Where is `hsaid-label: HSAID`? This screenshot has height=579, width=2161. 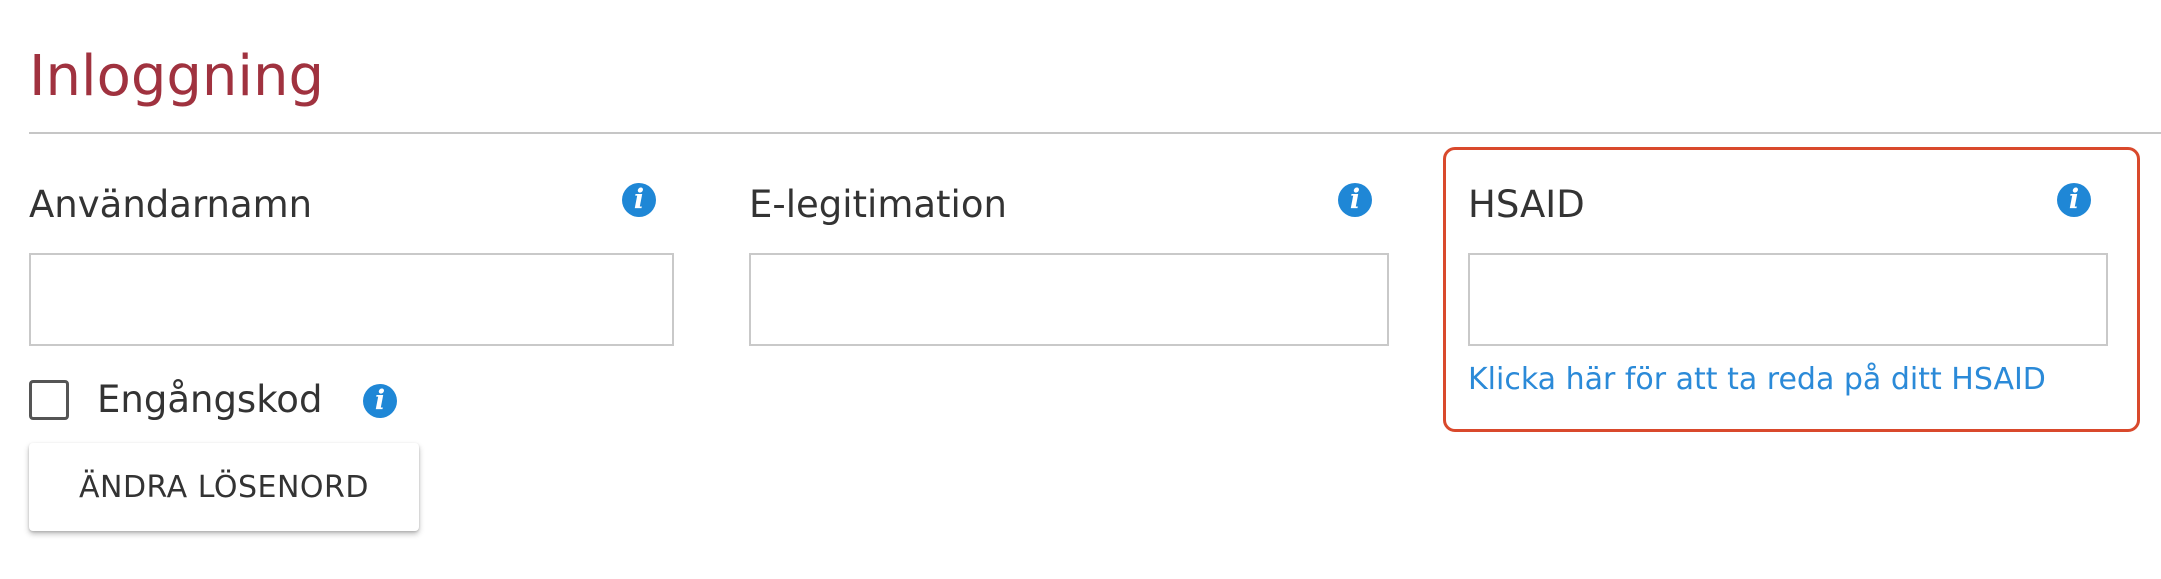
hsaid-label: HSAID is located at coordinates (1526, 204).